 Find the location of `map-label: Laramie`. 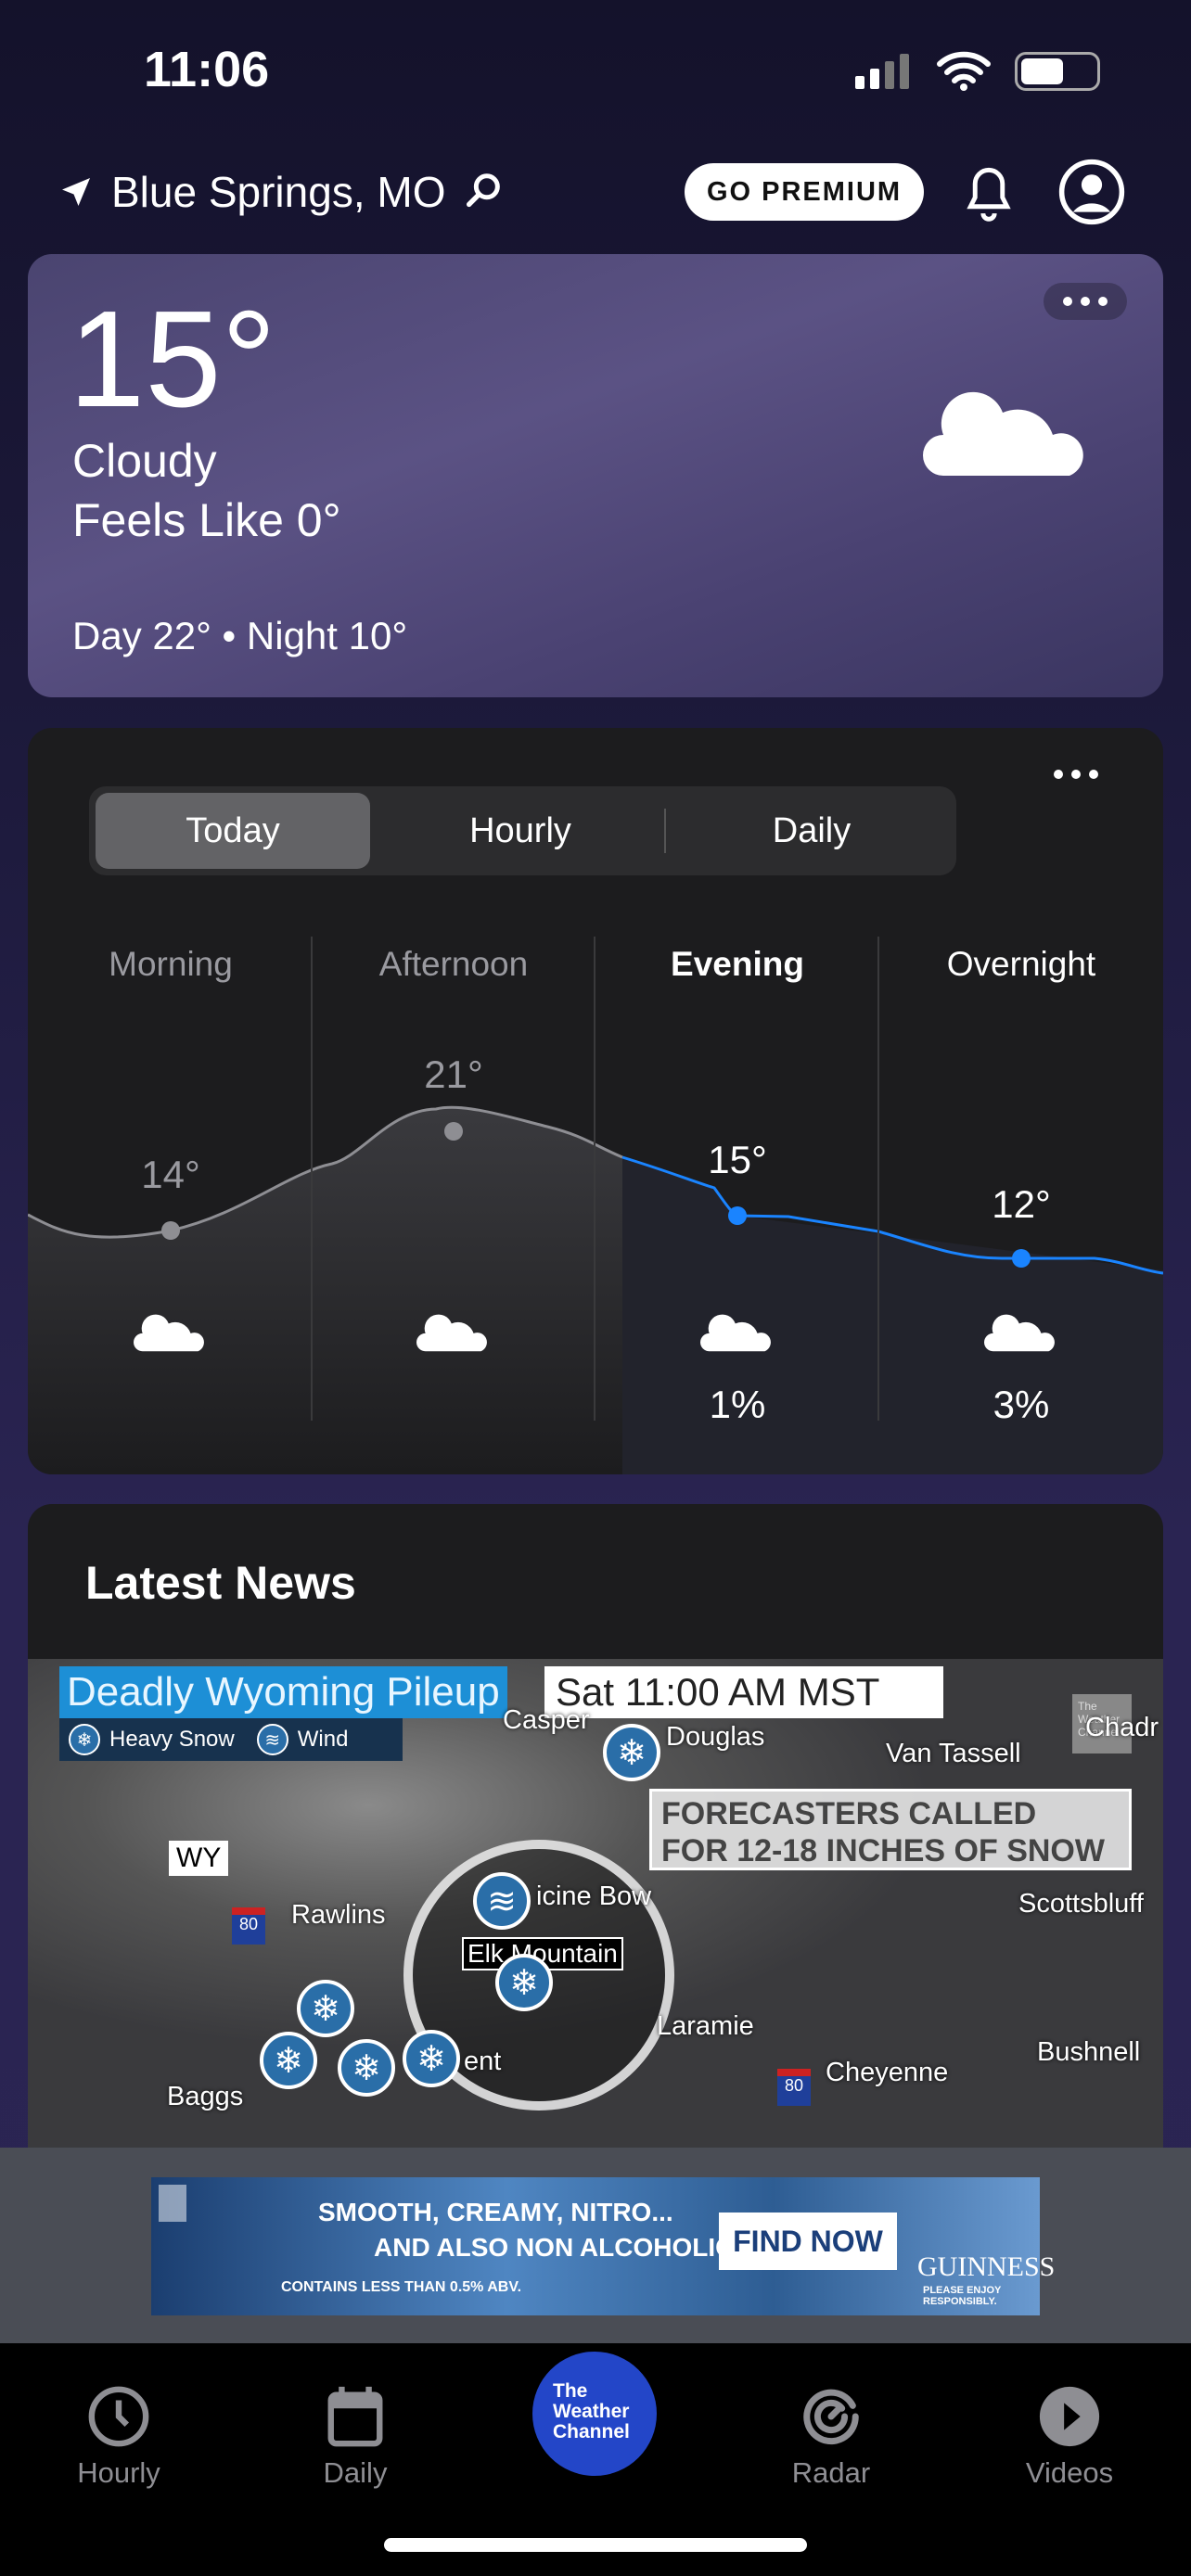

map-label: Laramie is located at coordinates (705, 2026).